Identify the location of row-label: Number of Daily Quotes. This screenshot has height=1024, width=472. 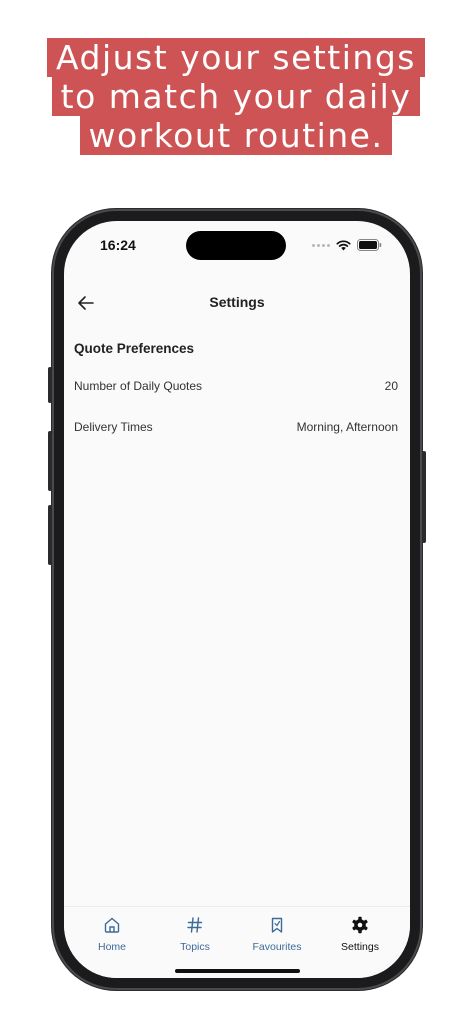
(138, 386).